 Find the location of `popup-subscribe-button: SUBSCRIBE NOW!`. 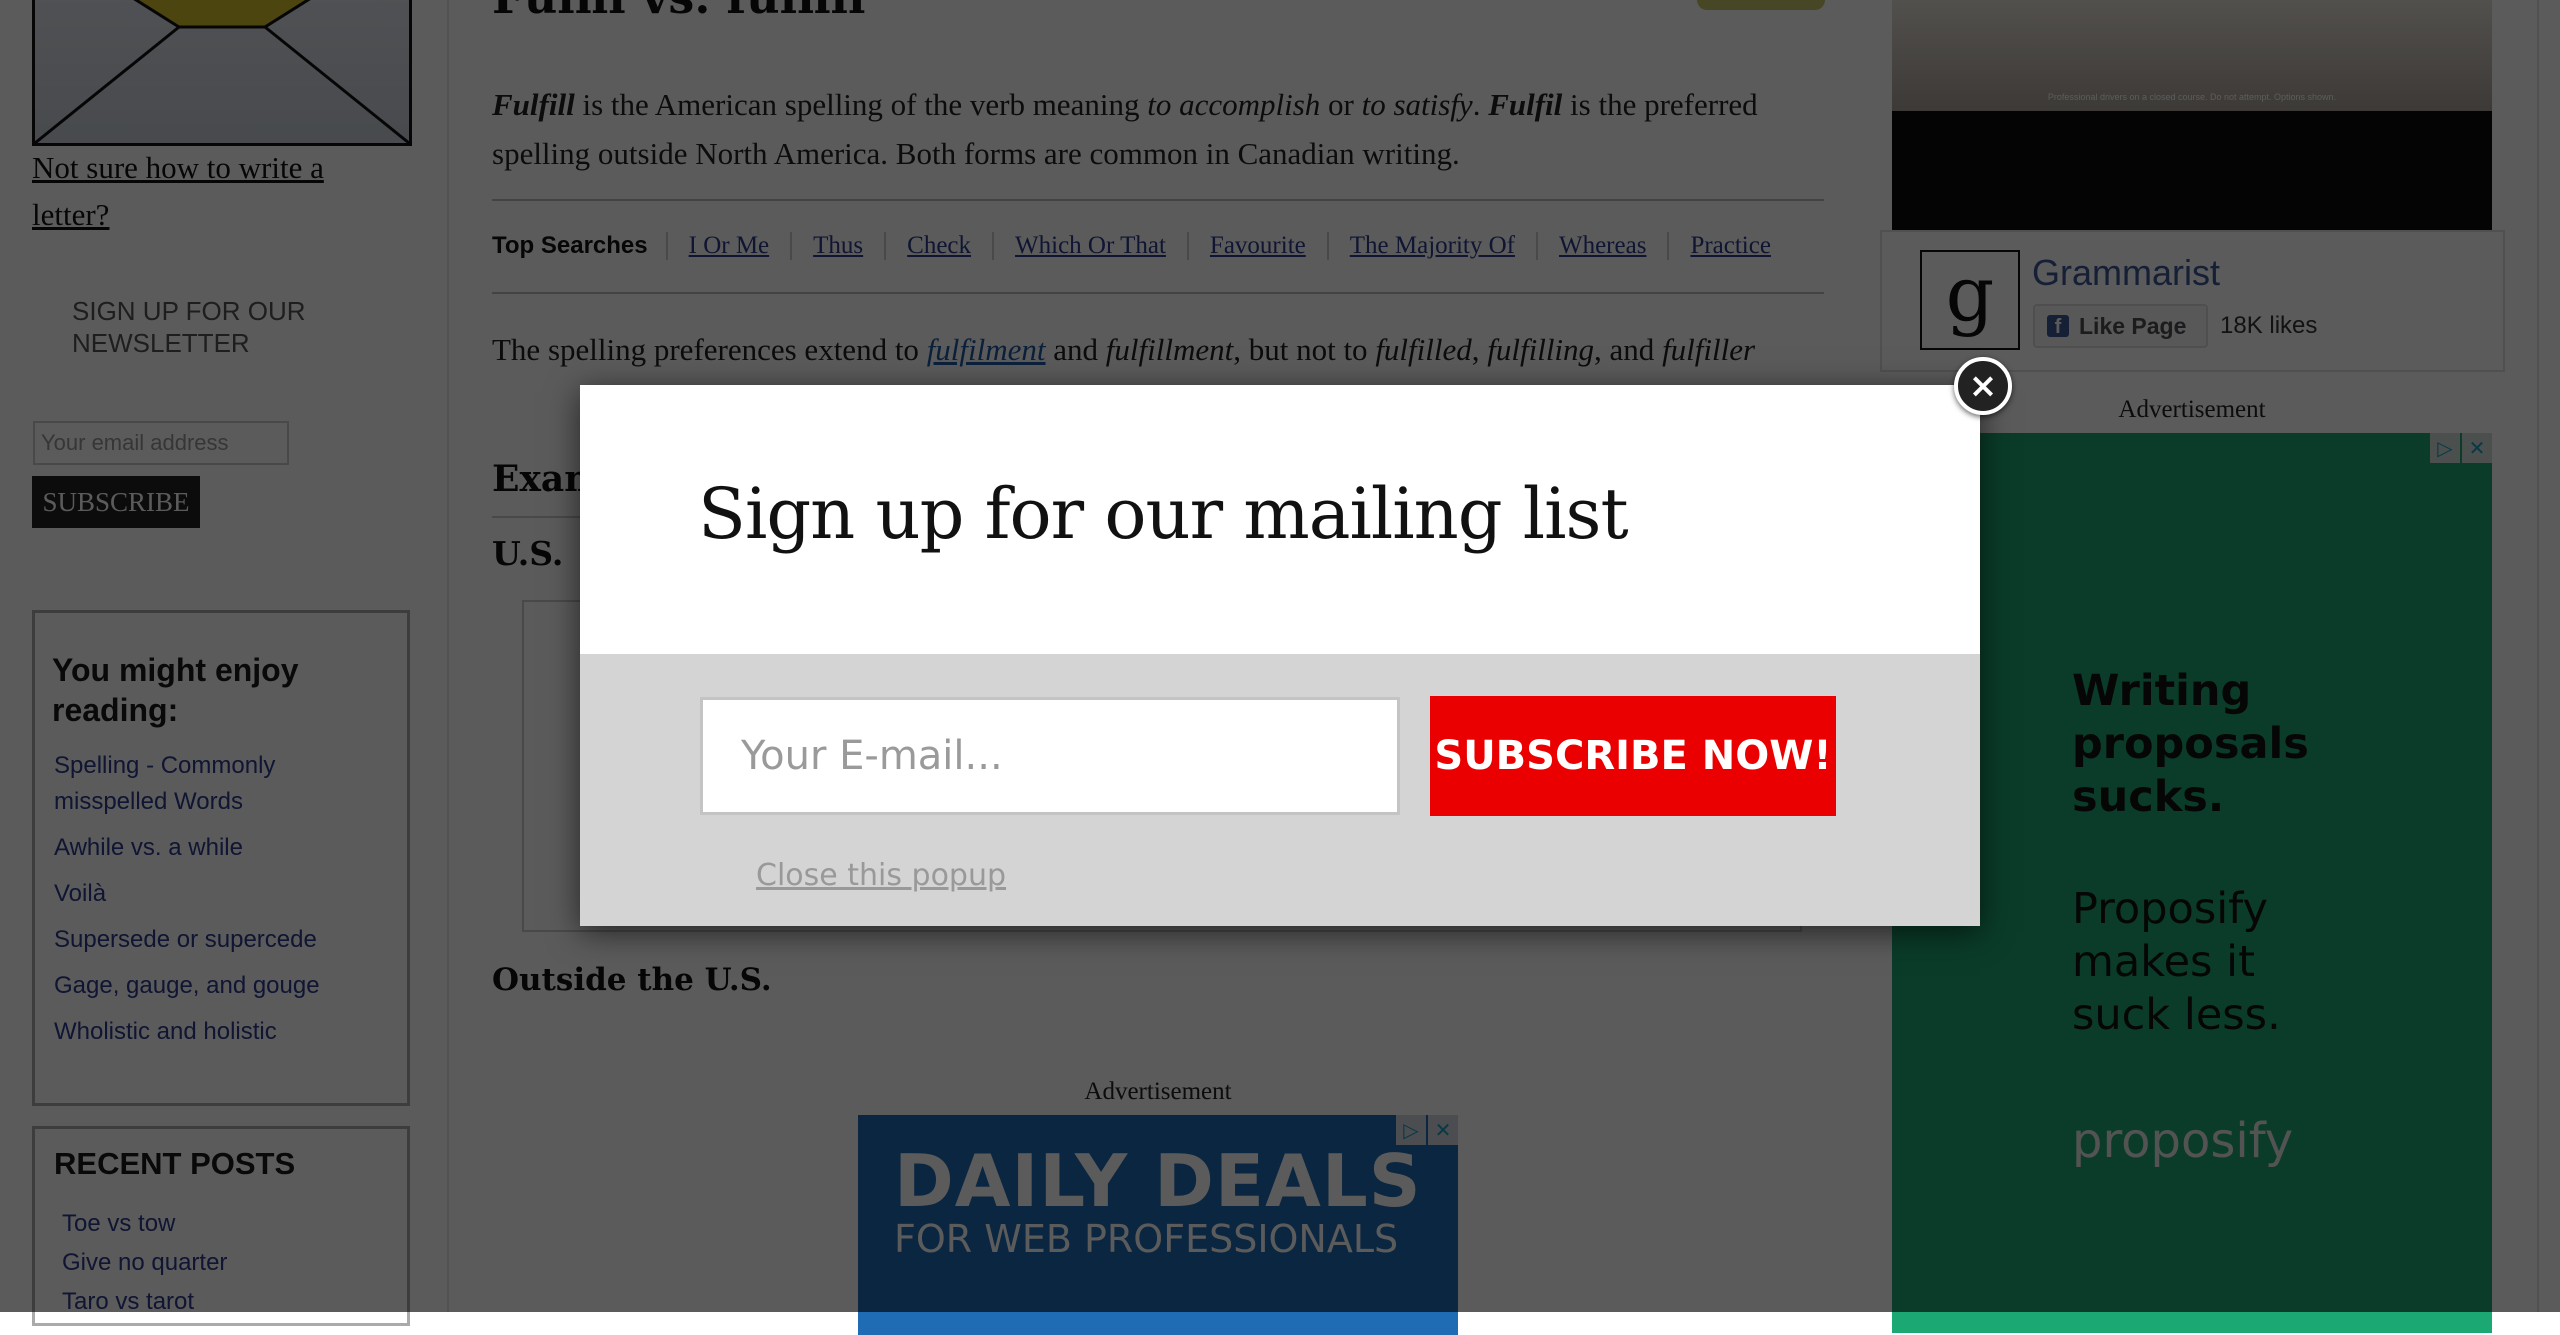

popup-subscribe-button: SUBSCRIBE NOW! is located at coordinates (1633, 756).